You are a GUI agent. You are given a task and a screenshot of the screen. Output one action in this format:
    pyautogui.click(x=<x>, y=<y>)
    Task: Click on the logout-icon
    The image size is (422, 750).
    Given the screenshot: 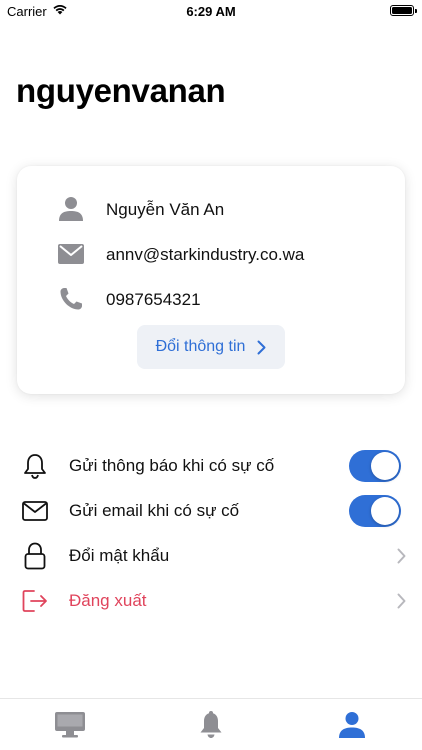 What is the action you would take?
    pyautogui.click(x=35, y=601)
    